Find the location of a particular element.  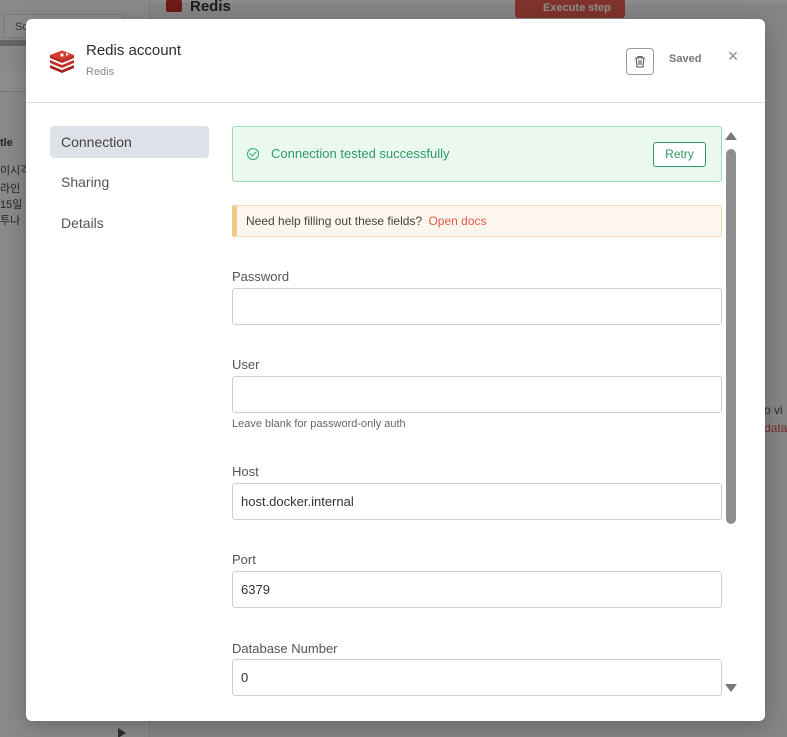

port-field: 6379 is located at coordinates (477, 589).